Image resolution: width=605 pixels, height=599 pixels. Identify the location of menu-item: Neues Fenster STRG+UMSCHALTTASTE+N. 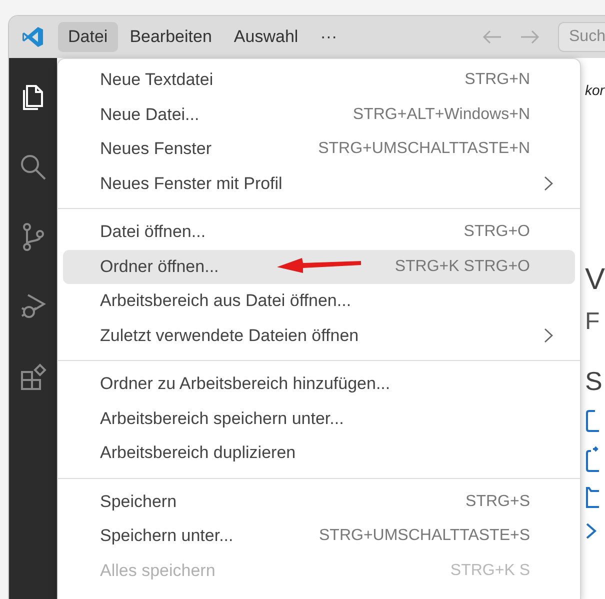
(319, 149).